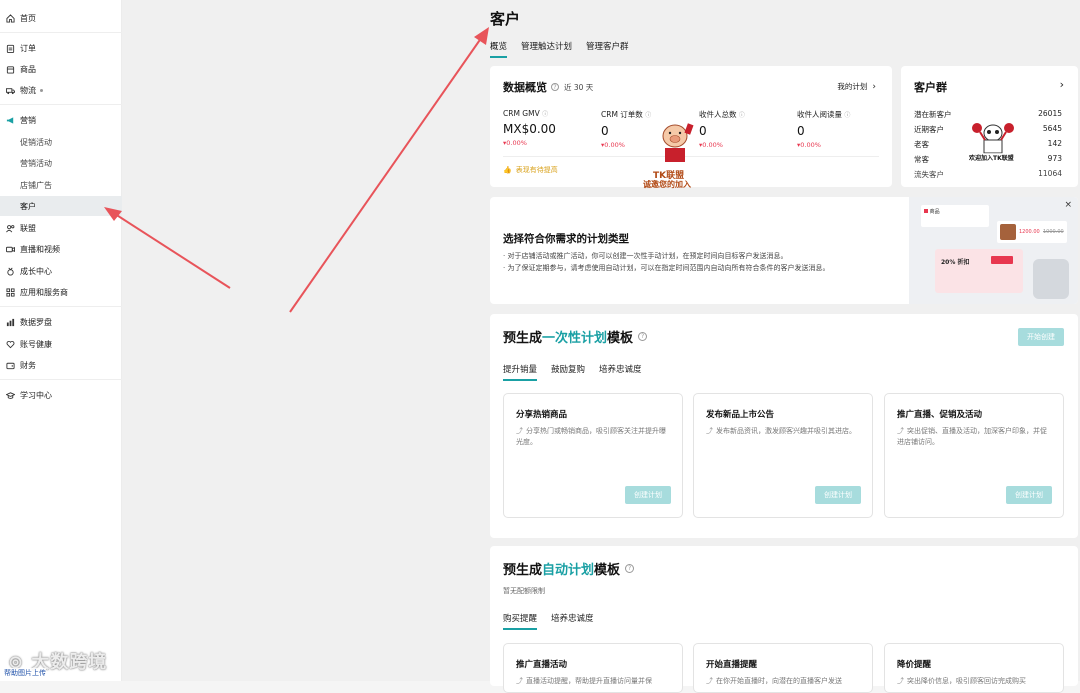 Image resolution: width=1080 pixels, height=693 pixels. Describe the element at coordinates (520, 621) in the screenshot. I see `tab-purchase-reminder: 购买提醒` at that location.